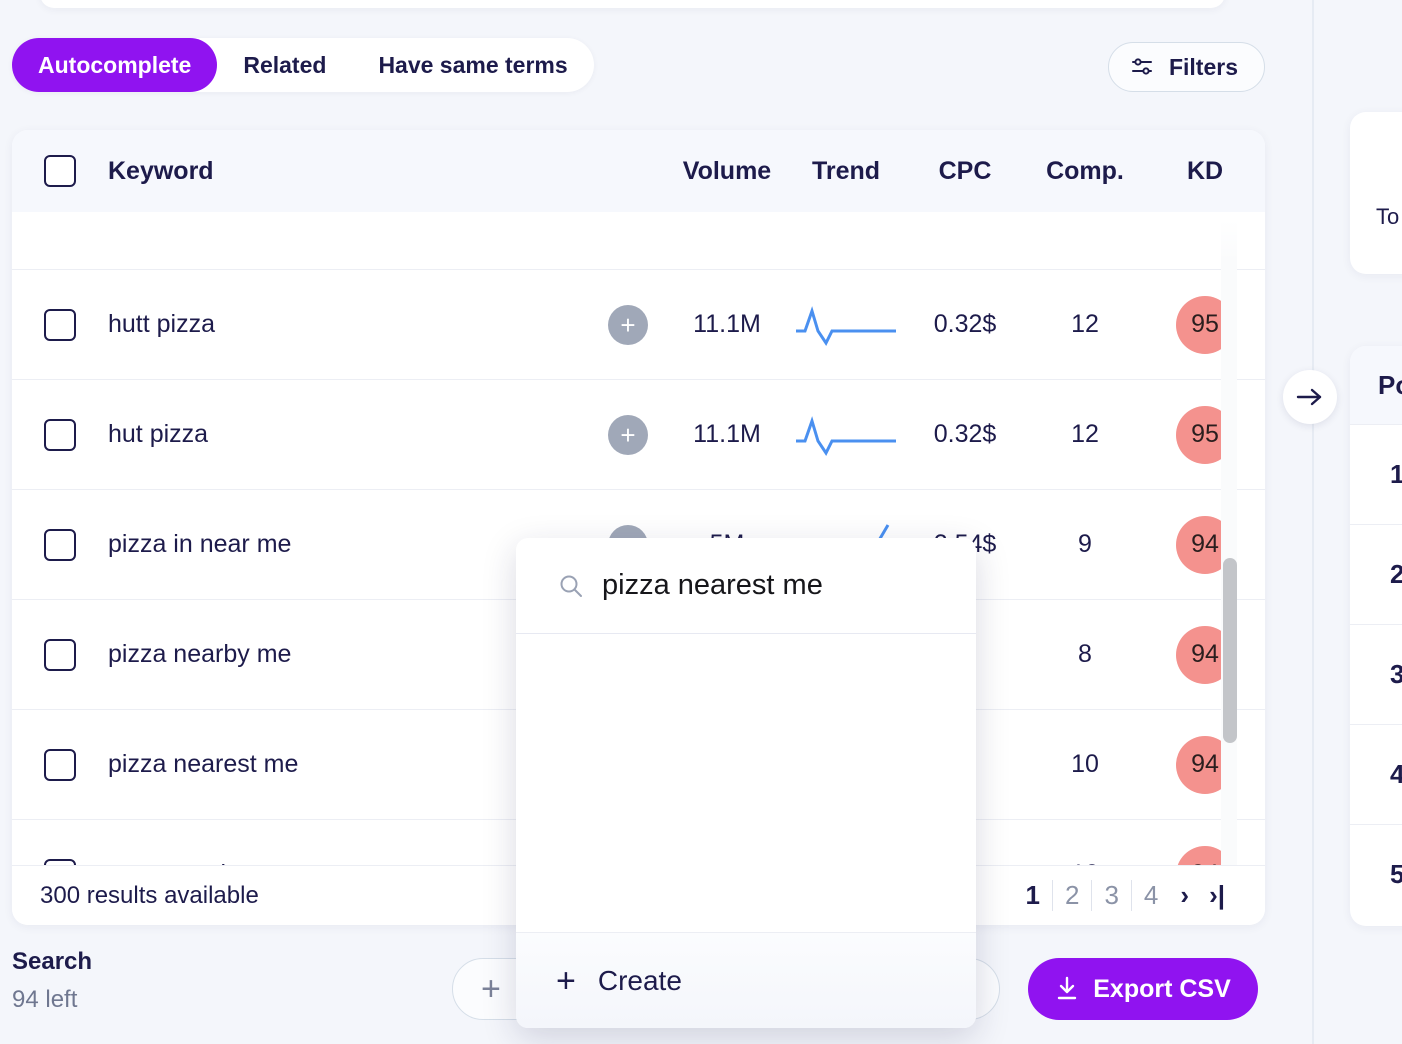  Describe the element at coordinates (1229, 541) in the screenshot. I see `table-scrollbar-track` at that location.